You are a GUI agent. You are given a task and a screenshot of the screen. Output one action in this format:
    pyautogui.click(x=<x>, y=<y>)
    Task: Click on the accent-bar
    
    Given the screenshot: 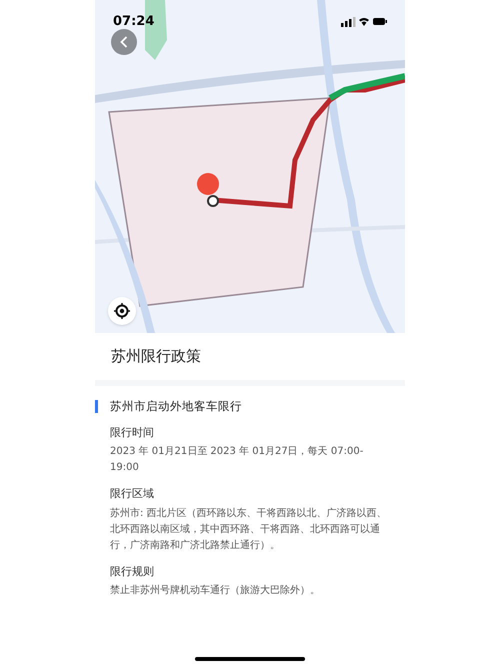 What is the action you would take?
    pyautogui.click(x=96, y=406)
    